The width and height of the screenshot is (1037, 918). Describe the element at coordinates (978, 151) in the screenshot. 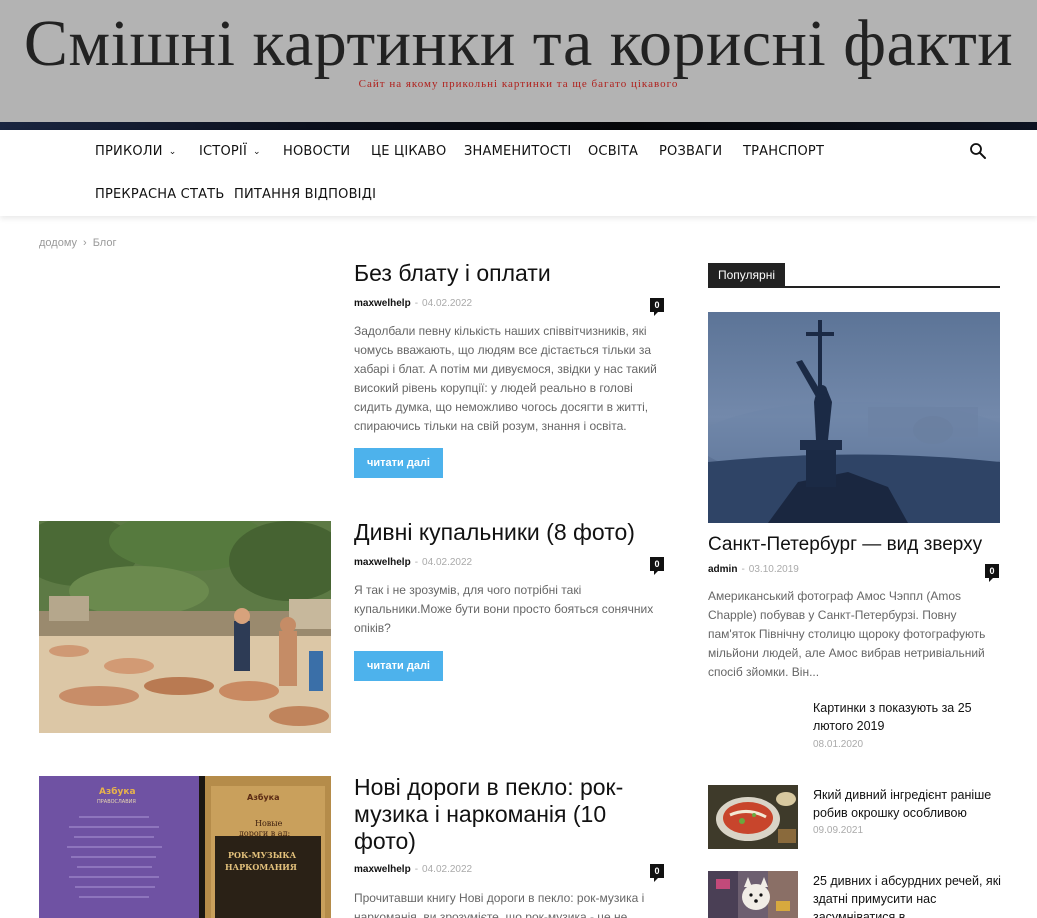

I see `search-icon` at that location.